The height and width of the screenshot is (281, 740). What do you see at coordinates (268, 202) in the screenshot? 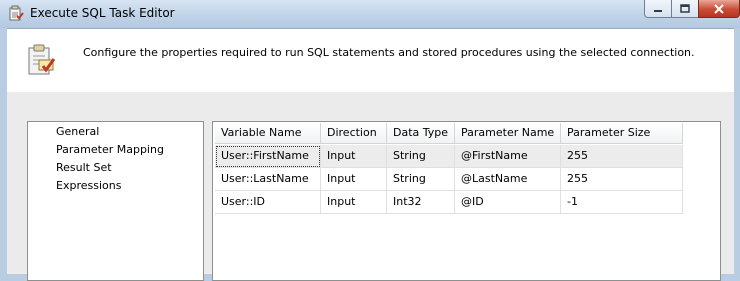
I see `variable-name-cell: User::ID` at bounding box center [268, 202].